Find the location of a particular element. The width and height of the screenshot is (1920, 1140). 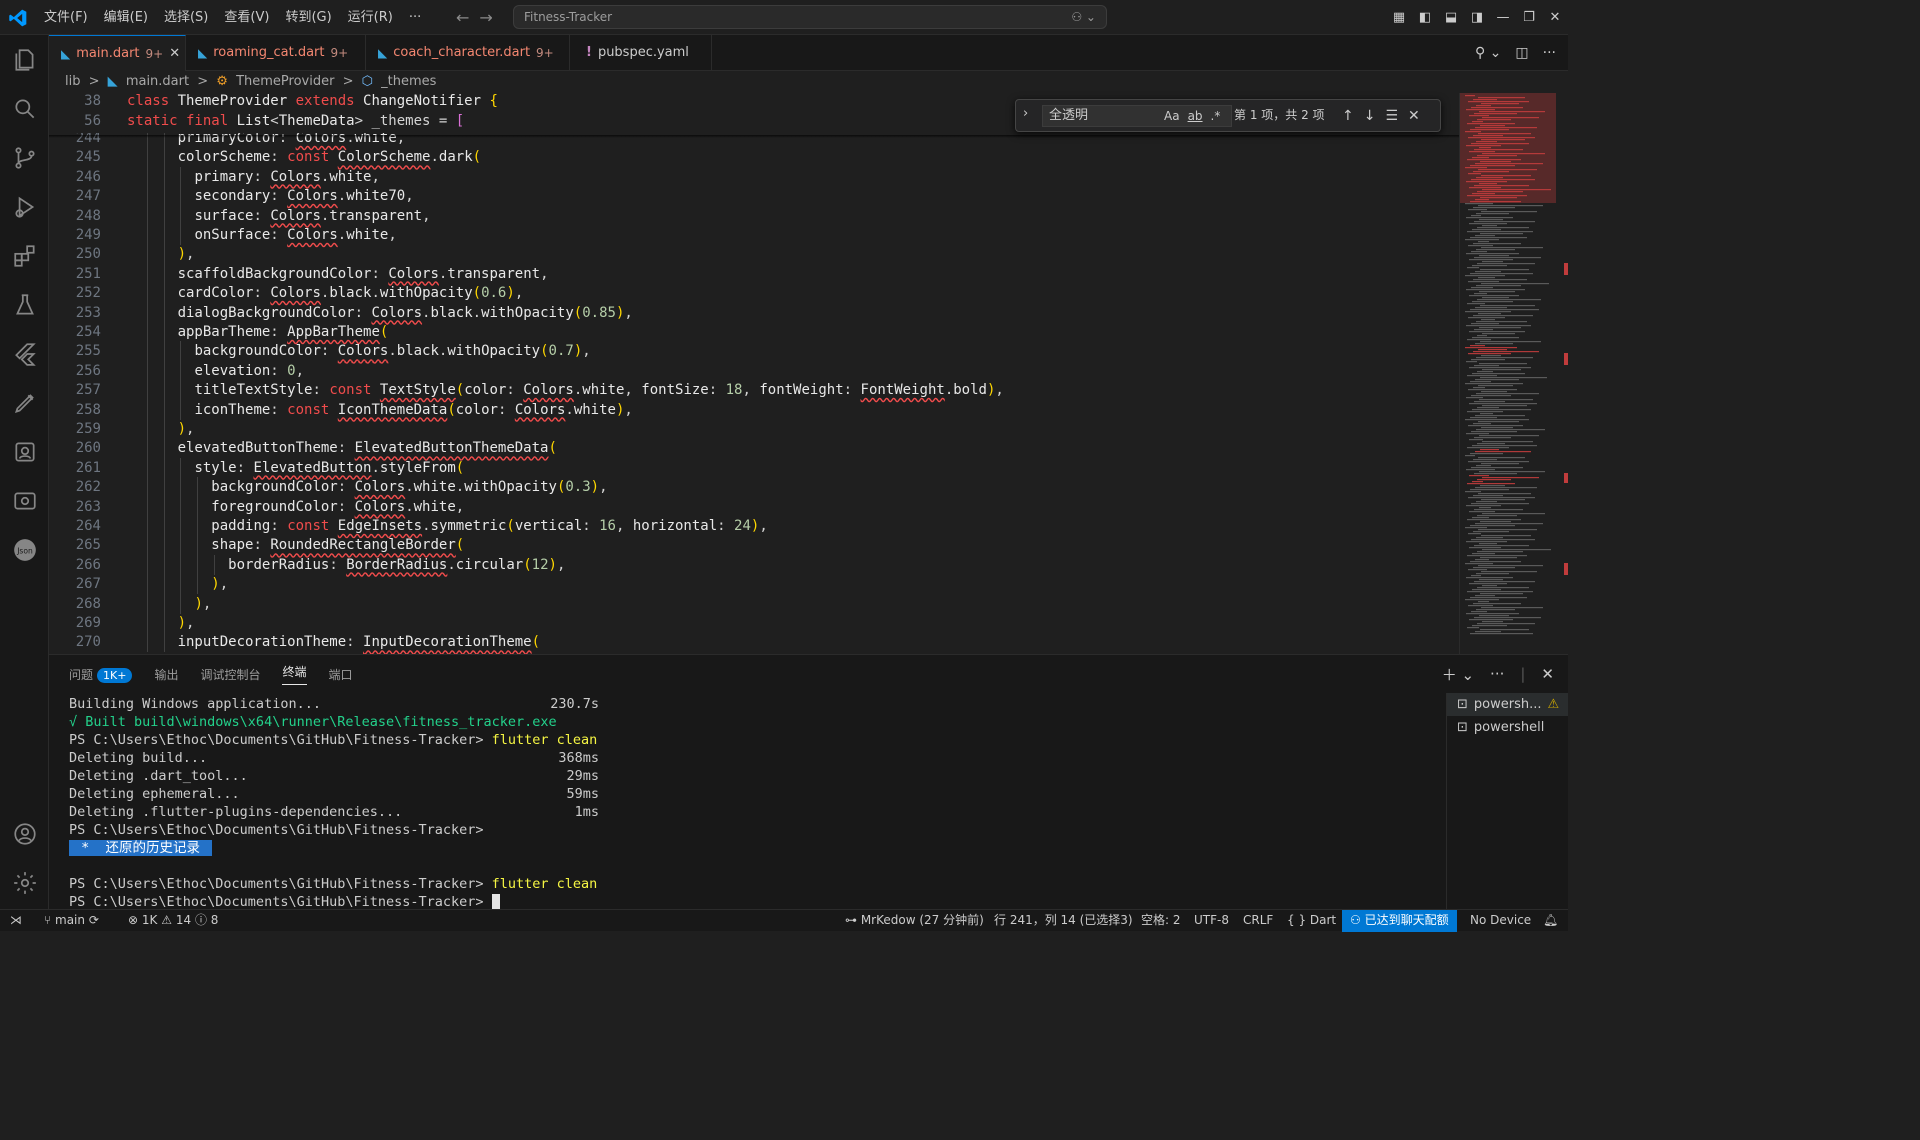

more-actions-icon: ··· is located at coordinates (1549, 53).